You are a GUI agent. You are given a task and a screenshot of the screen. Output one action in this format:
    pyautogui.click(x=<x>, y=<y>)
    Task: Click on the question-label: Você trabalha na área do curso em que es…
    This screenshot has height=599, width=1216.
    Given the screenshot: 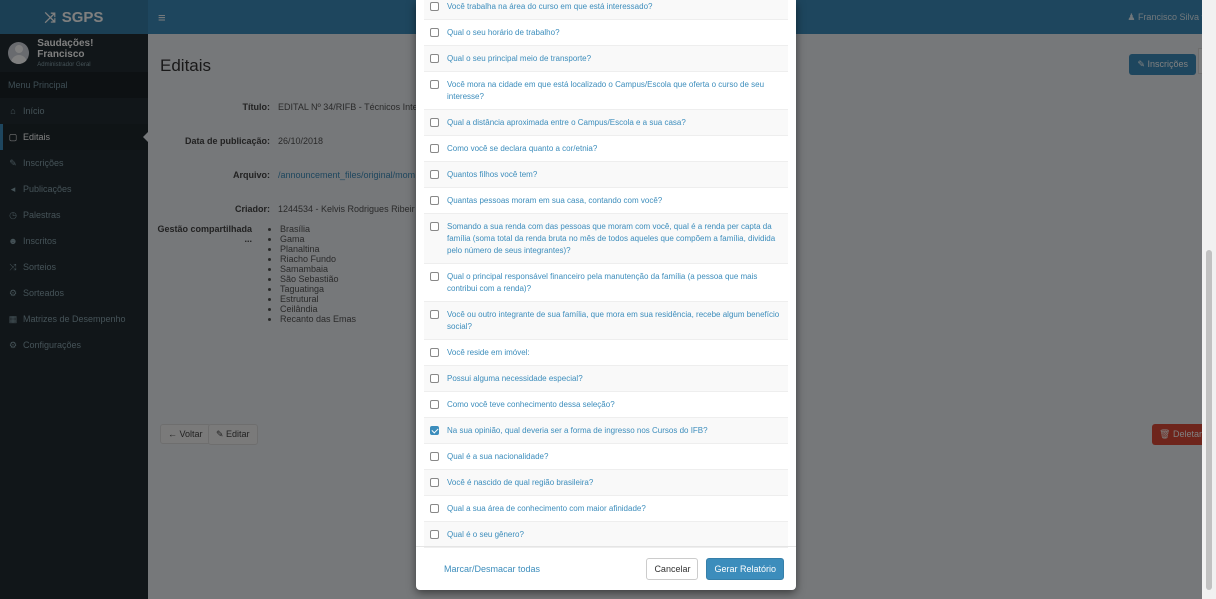 What is the action you would take?
    pyautogui.click(x=549, y=7)
    